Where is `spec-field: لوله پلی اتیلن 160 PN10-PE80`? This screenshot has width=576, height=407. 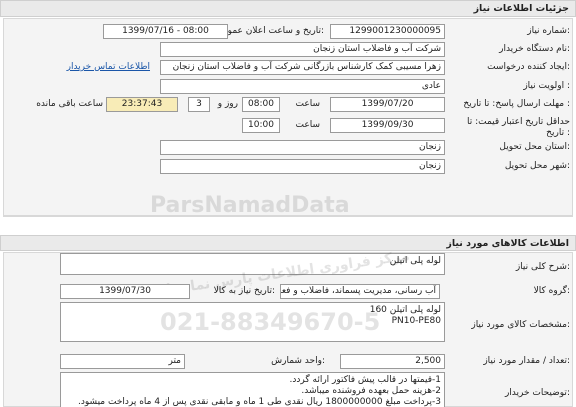 spec-field: لوله پلی اتیلن 160 PN10-PE80 is located at coordinates (252, 322).